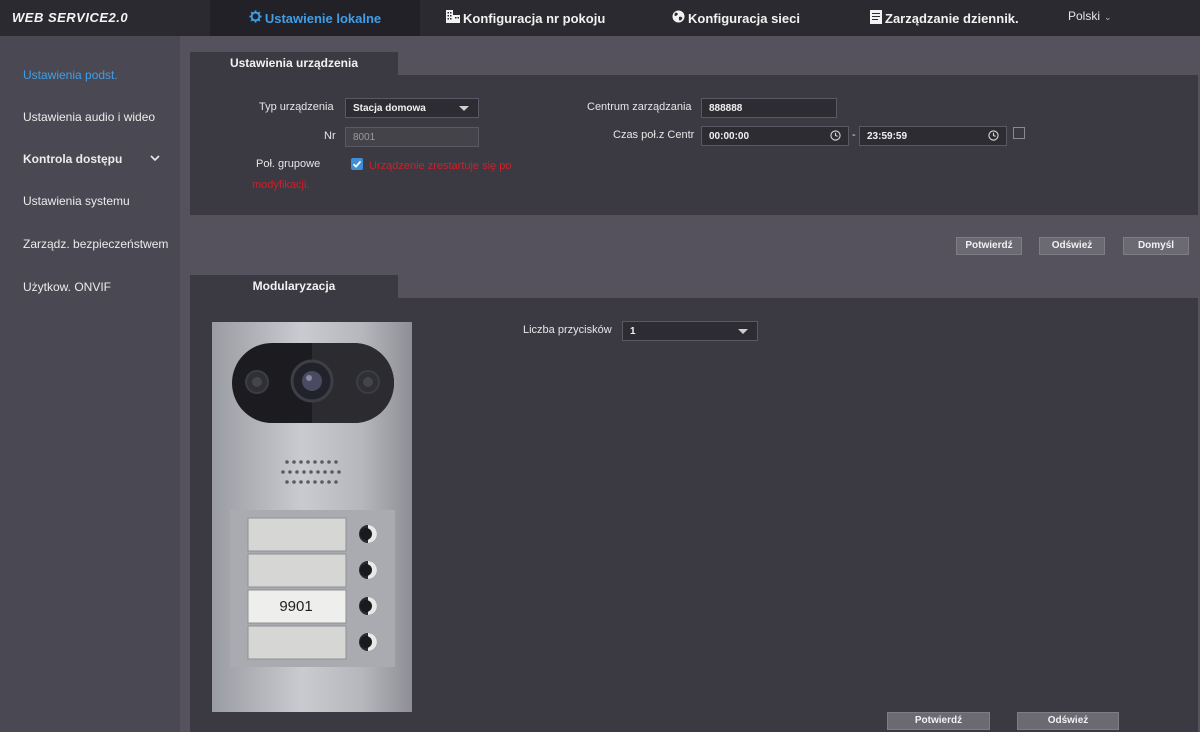 The image size is (1200, 732). What do you see at coordinates (567, 330) in the screenshot?
I see `buttons-count-label: Liczba przycisków` at bounding box center [567, 330].